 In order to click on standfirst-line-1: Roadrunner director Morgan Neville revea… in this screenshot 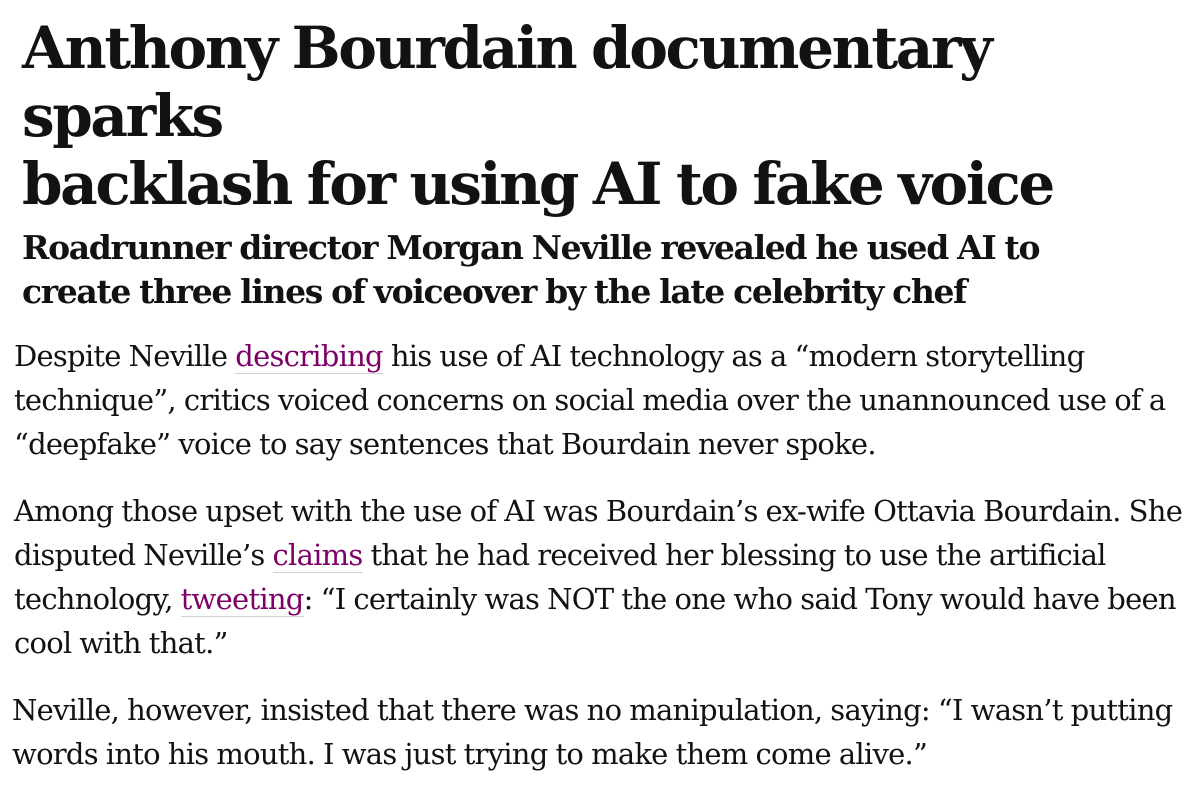, I will do `click(531, 247)`.